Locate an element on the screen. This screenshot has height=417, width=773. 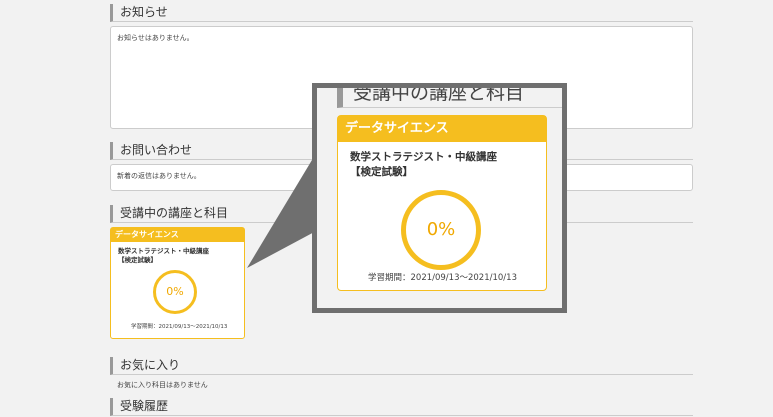
zoom-course-category: データサイエンス is located at coordinates (442, 129).